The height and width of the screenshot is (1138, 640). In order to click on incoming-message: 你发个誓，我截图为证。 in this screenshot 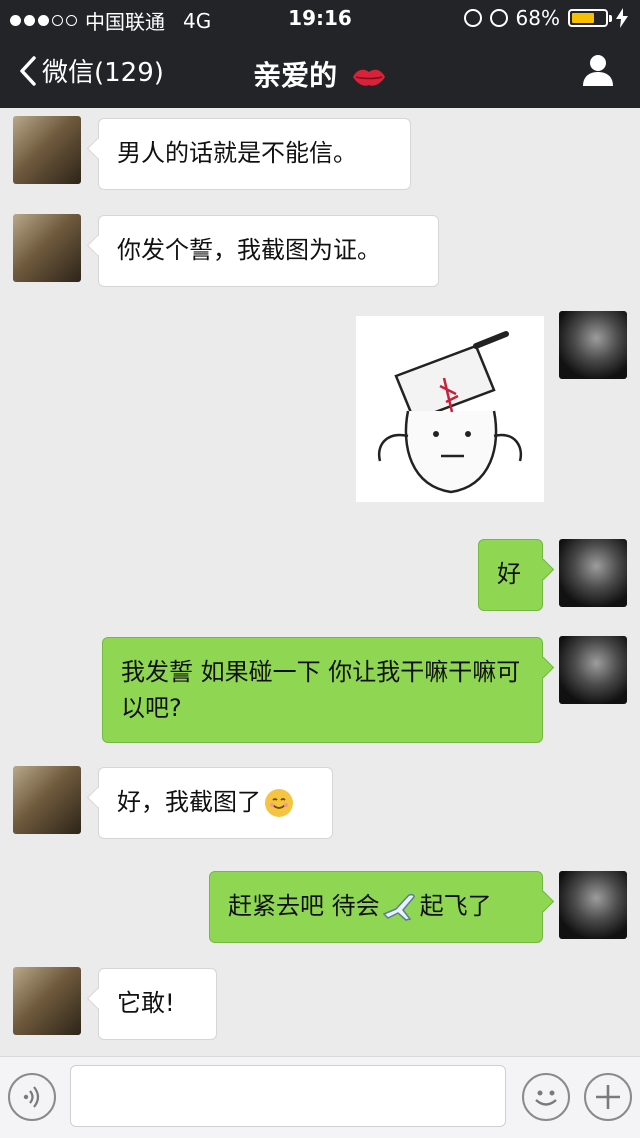, I will do `click(268, 251)`.